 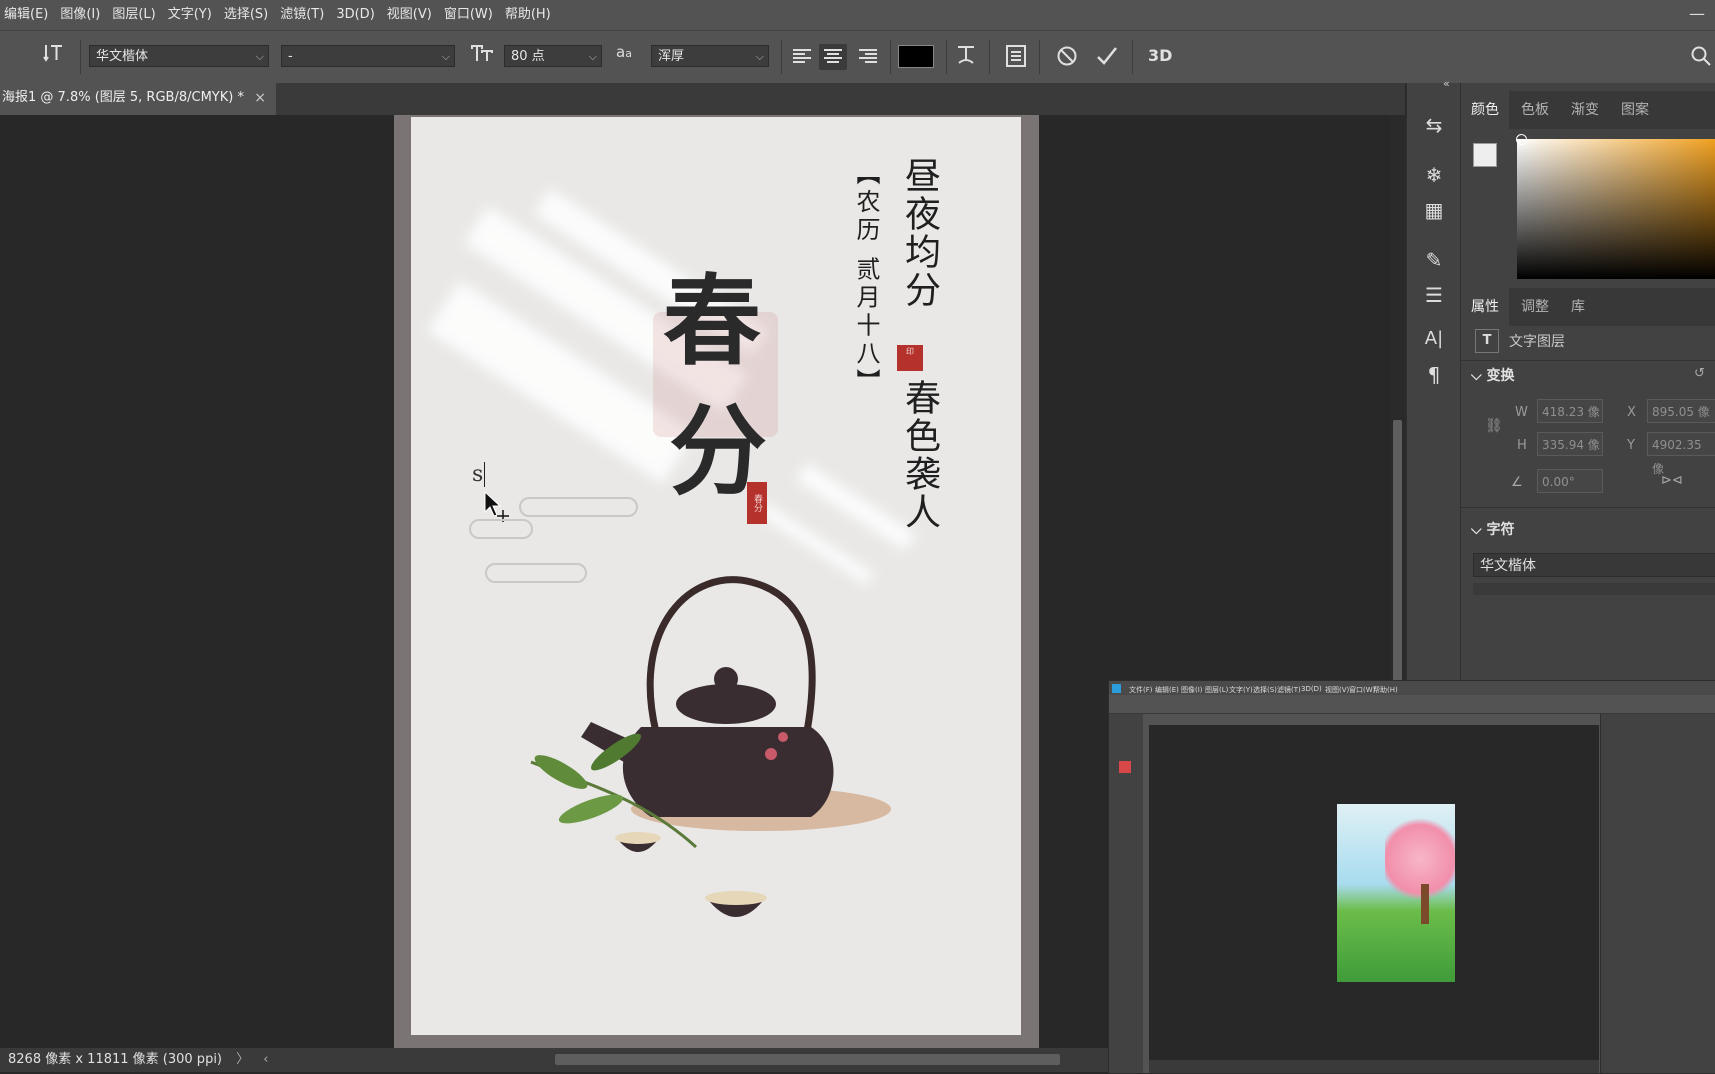 What do you see at coordinates (260, 98) in the screenshot?
I see `close-tab-icon: ×` at bounding box center [260, 98].